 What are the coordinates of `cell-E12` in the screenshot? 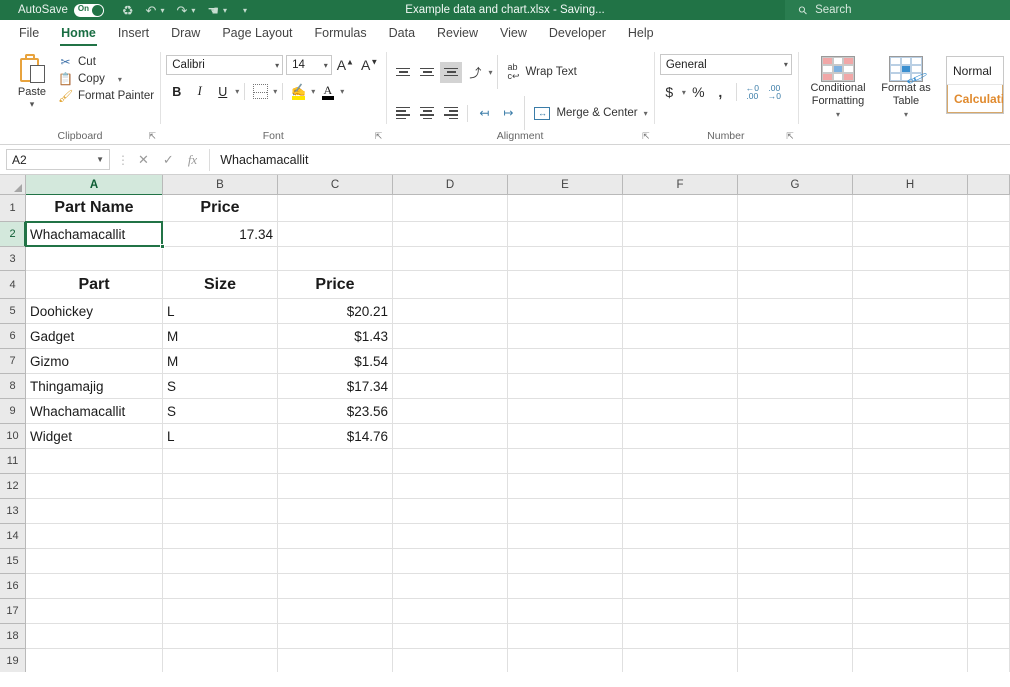 It's located at (565, 486).